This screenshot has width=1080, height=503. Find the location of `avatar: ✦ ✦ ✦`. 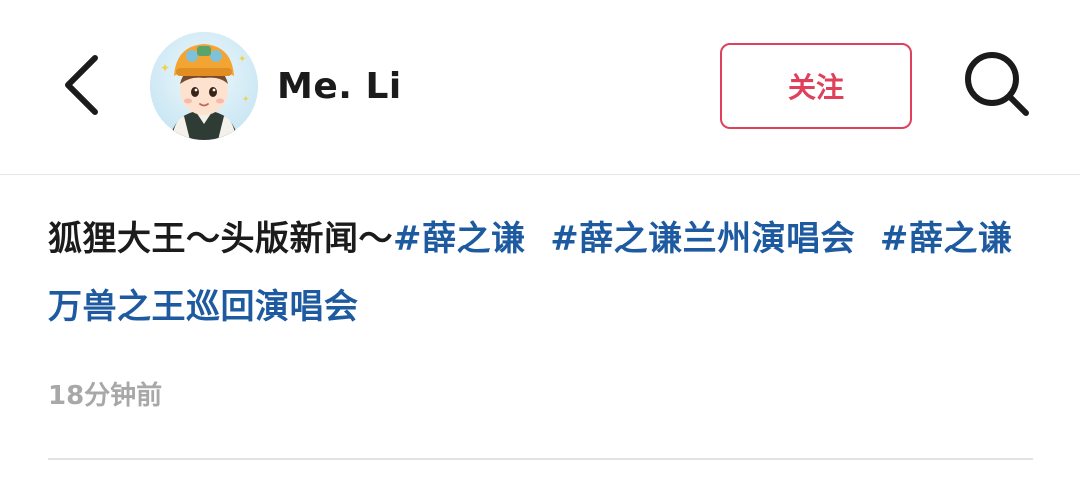

avatar: ✦ ✦ ✦ is located at coordinates (204, 86).